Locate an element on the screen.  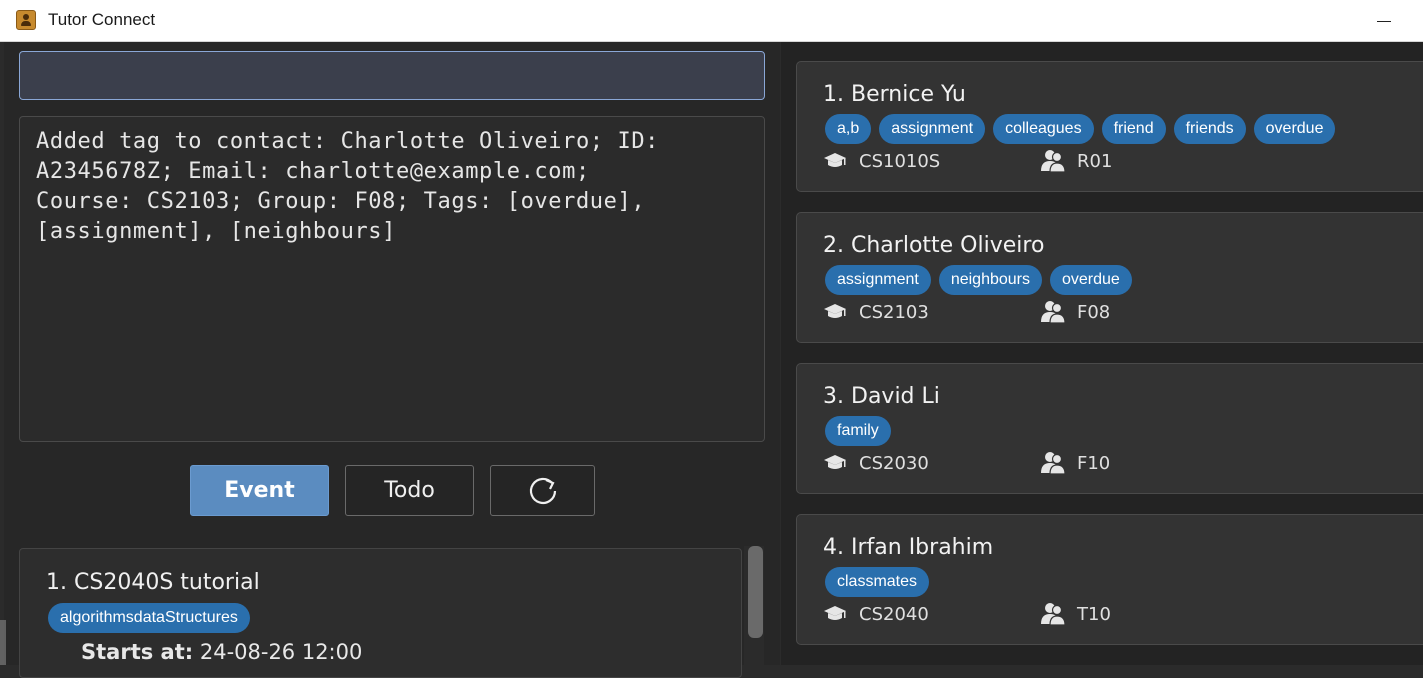
contact-tags: family is located at coordinates (862, 431).